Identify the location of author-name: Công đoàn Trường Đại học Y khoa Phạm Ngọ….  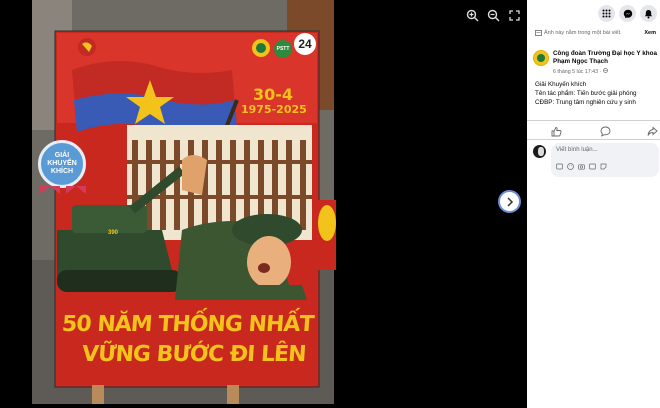
(605, 58).